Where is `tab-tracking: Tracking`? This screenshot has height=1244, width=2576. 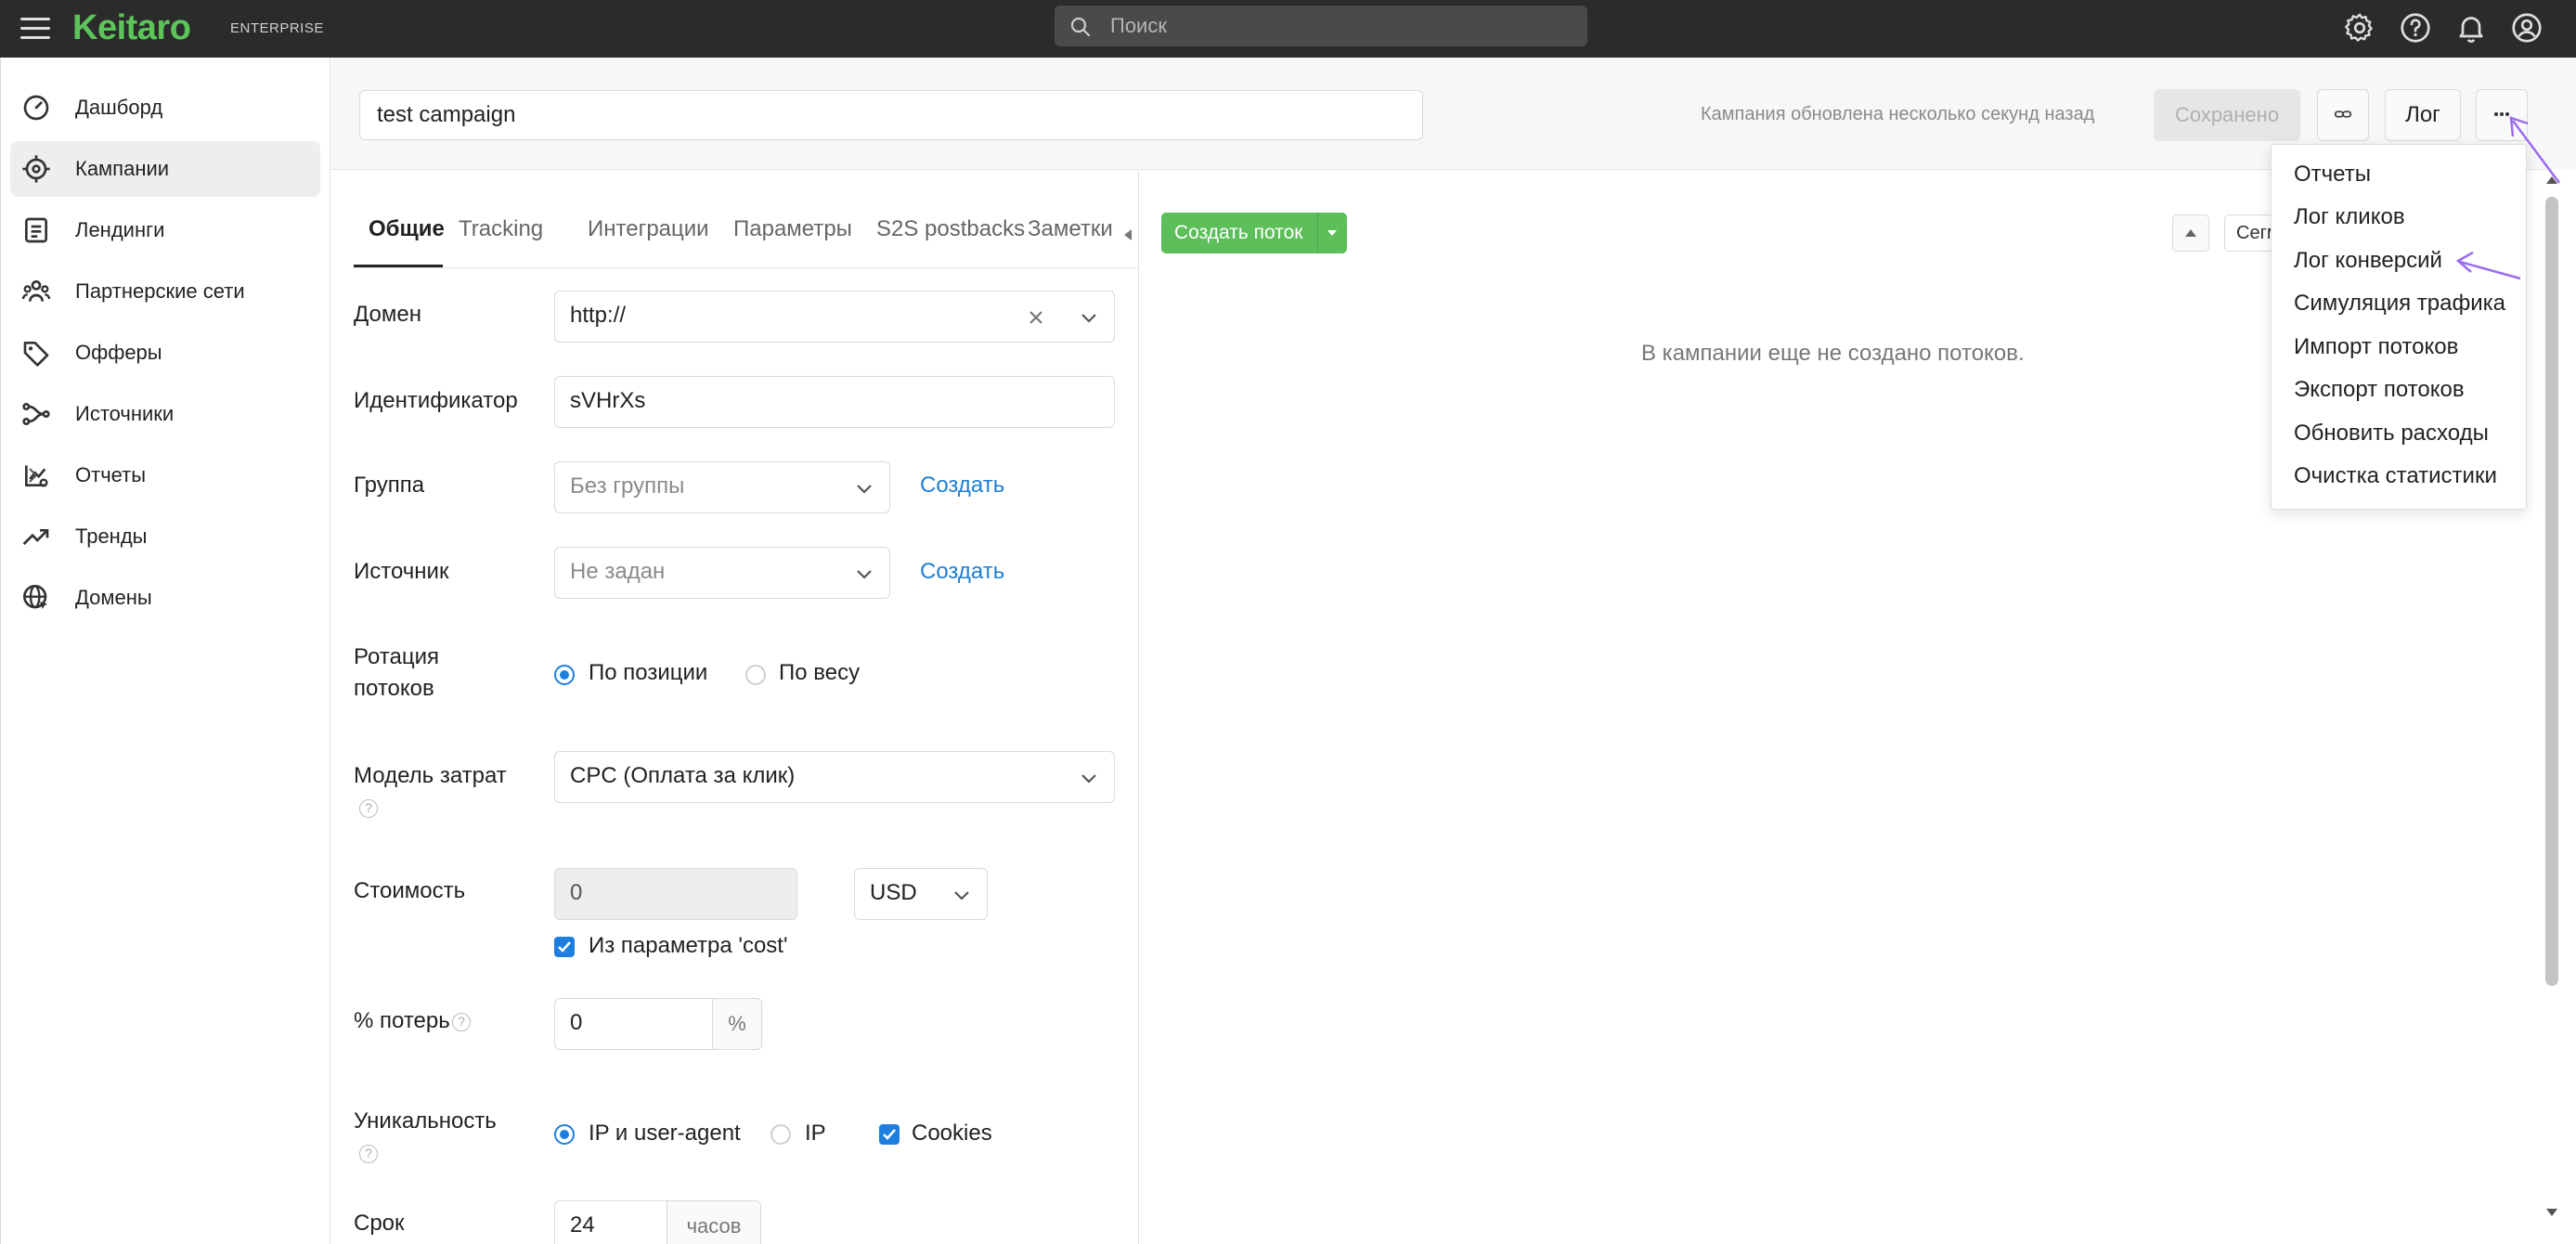 tab-tracking: Tracking is located at coordinates (501, 229).